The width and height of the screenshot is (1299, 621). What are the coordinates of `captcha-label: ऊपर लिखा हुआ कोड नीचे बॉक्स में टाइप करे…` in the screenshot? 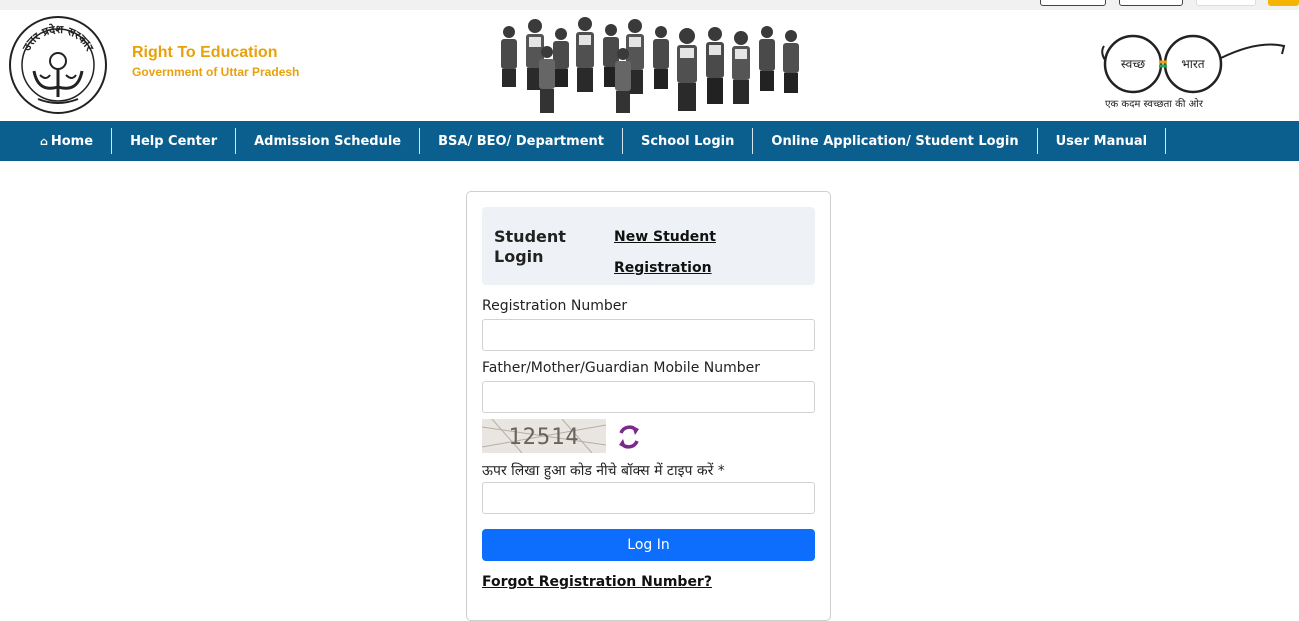 It's located at (603, 471).